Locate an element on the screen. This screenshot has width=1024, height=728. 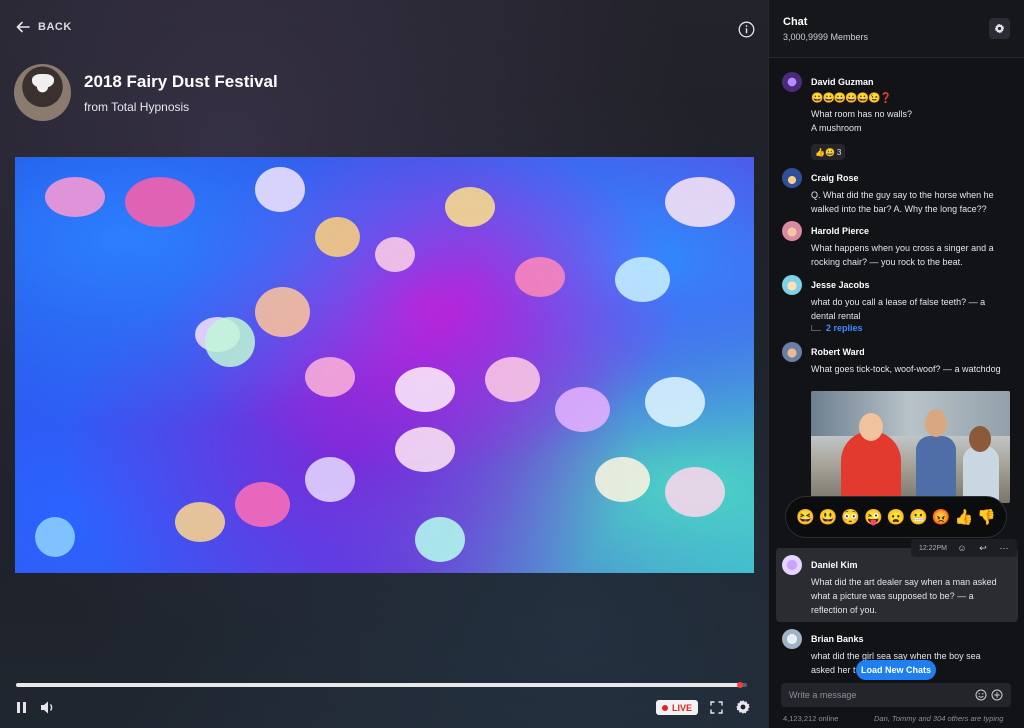
emoji-reaction-picker: 😆 😃 😳 😜 😦 😬 😡 👍 👎 is located at coordinates (896, 517).